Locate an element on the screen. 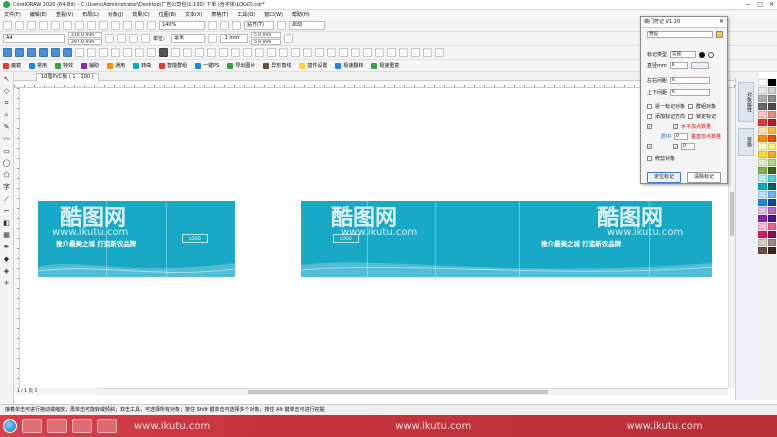  menu-text: 文本(X) is located at coordinates (193, 14).